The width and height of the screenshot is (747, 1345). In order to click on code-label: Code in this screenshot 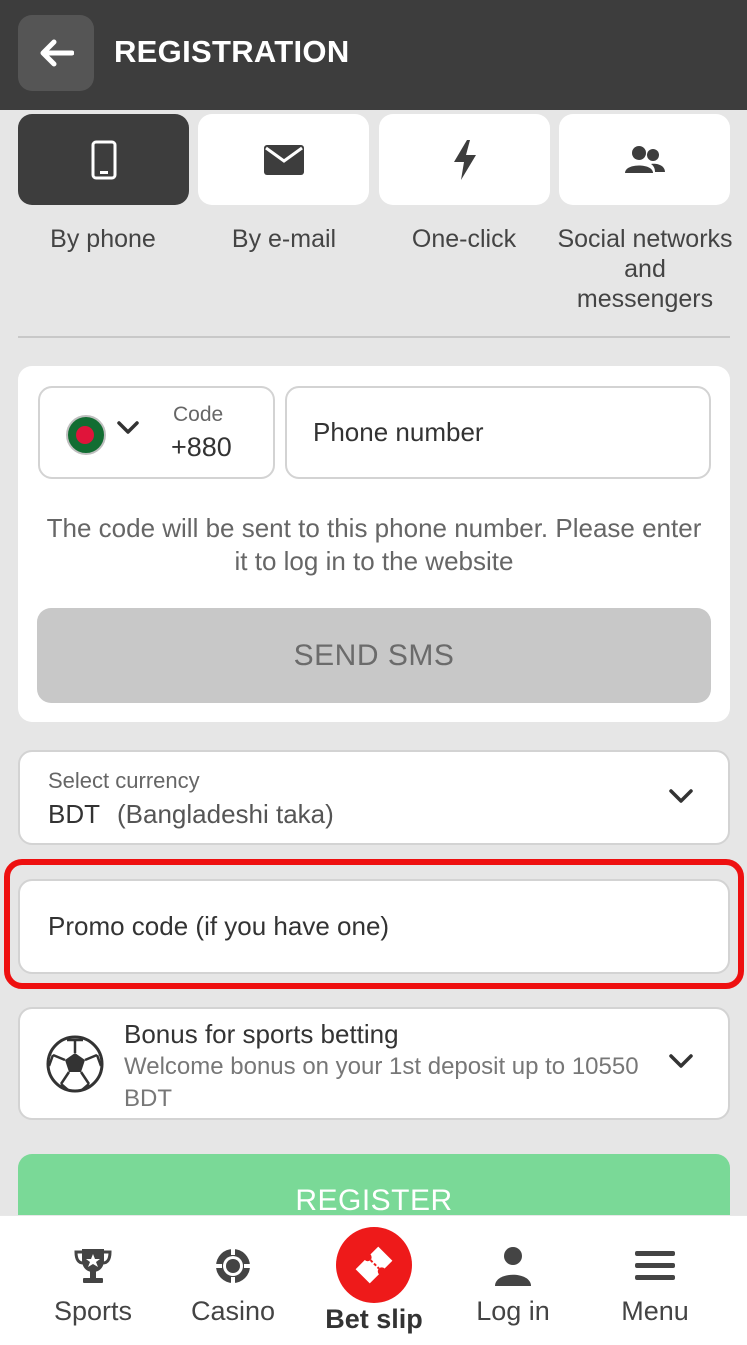, I will do `click(198, 414)`.